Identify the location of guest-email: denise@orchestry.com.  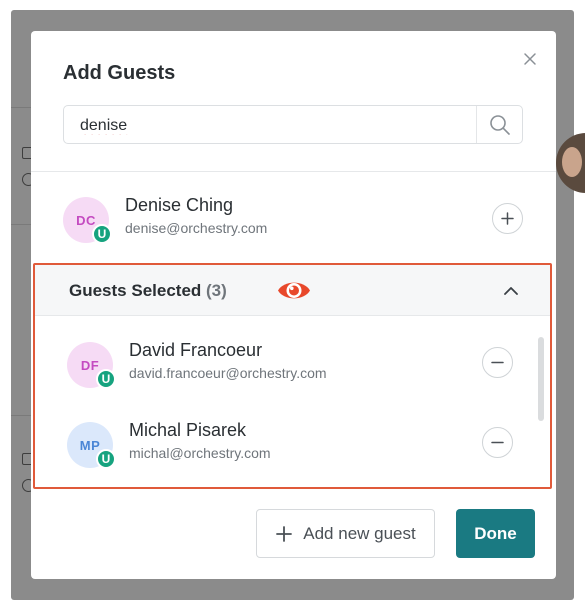
(196, 228).